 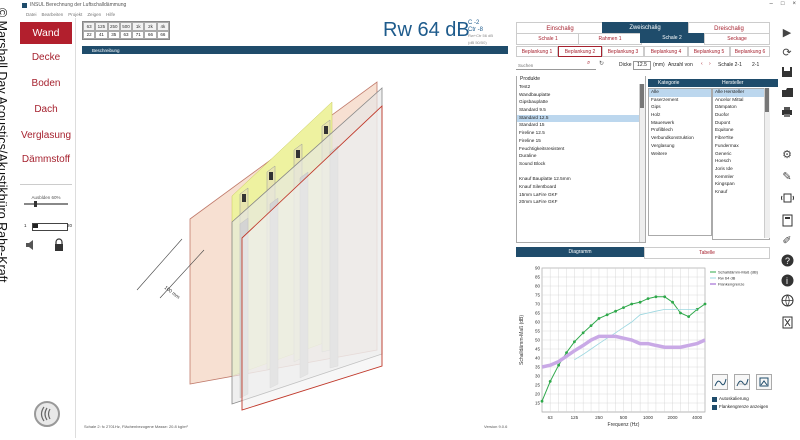 What do you see at coordinates (741, 170) in the screenshot?
I see `hersteller-item: Joris Ide` at bounding box center [741, 170].